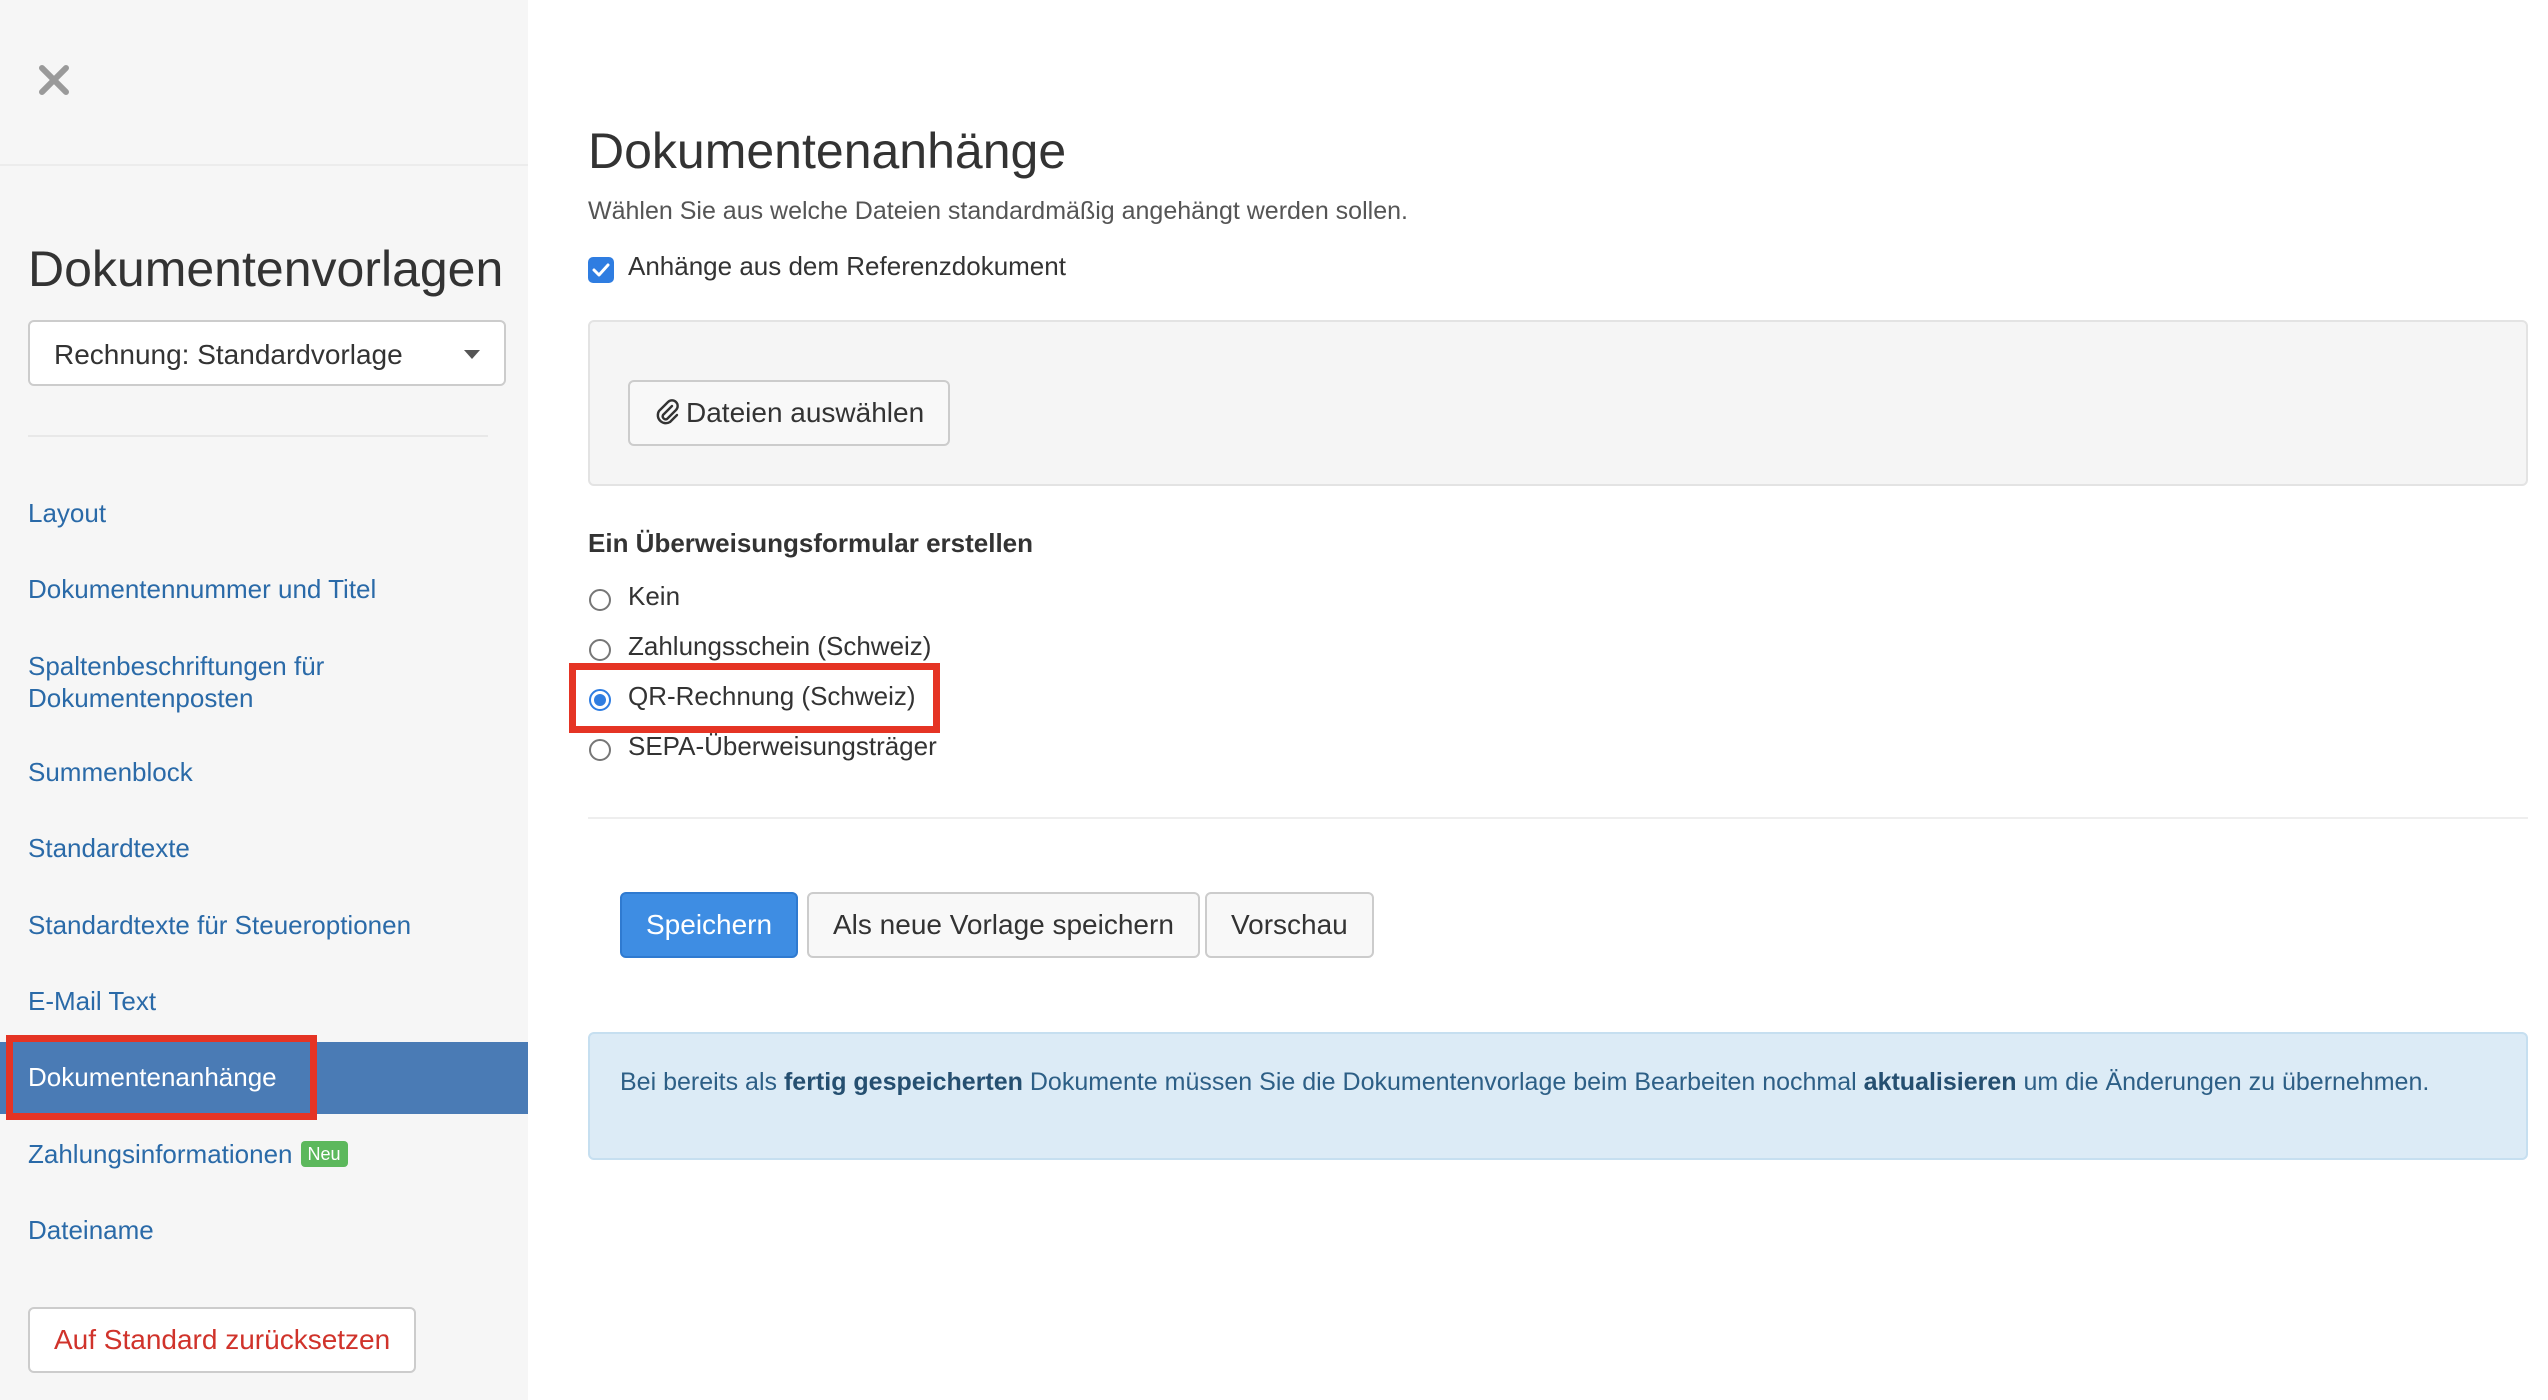 This screenshot has width=2548, height=1400. I want to click on info-text-3: um die Änderungen zu übernehmen., so click(2223, 1082).